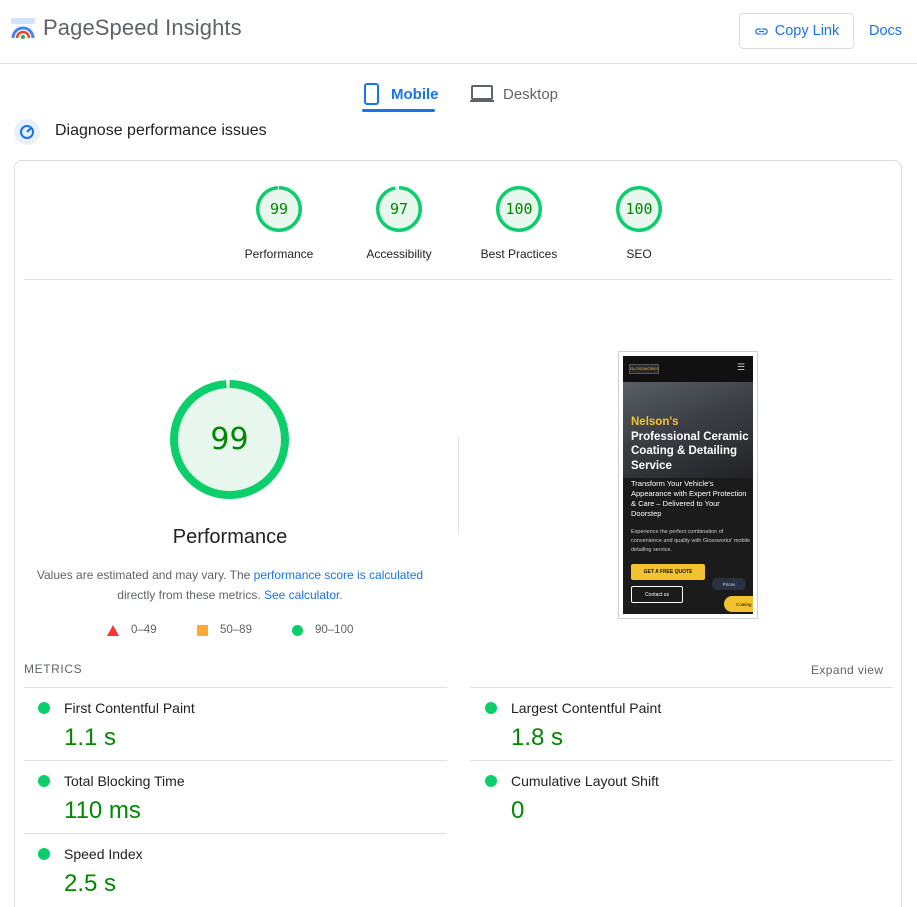 This screenshot has width=917, height=907. What do you see at coordinates (129, 708) in the screenshot?
I see `metric-fcp-title: First Contentful Paint` at bounding box center [129, 708].